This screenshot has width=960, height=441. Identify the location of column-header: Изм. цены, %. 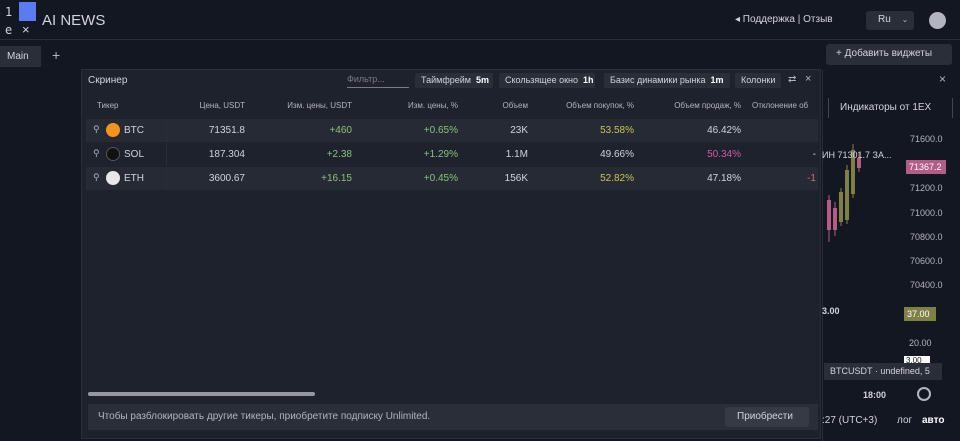
(420, 105).